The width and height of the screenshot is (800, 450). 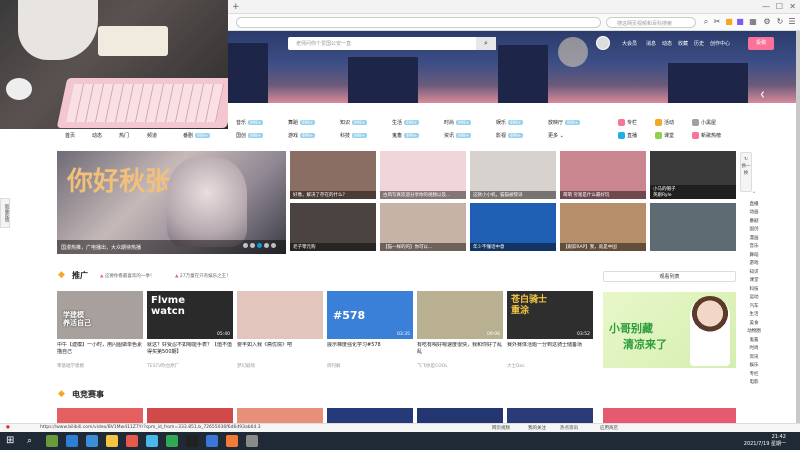 What do you see at coordinates (280, 315) in the screenshot?
I see `promo-thumb` at bounding box center [280, 315].